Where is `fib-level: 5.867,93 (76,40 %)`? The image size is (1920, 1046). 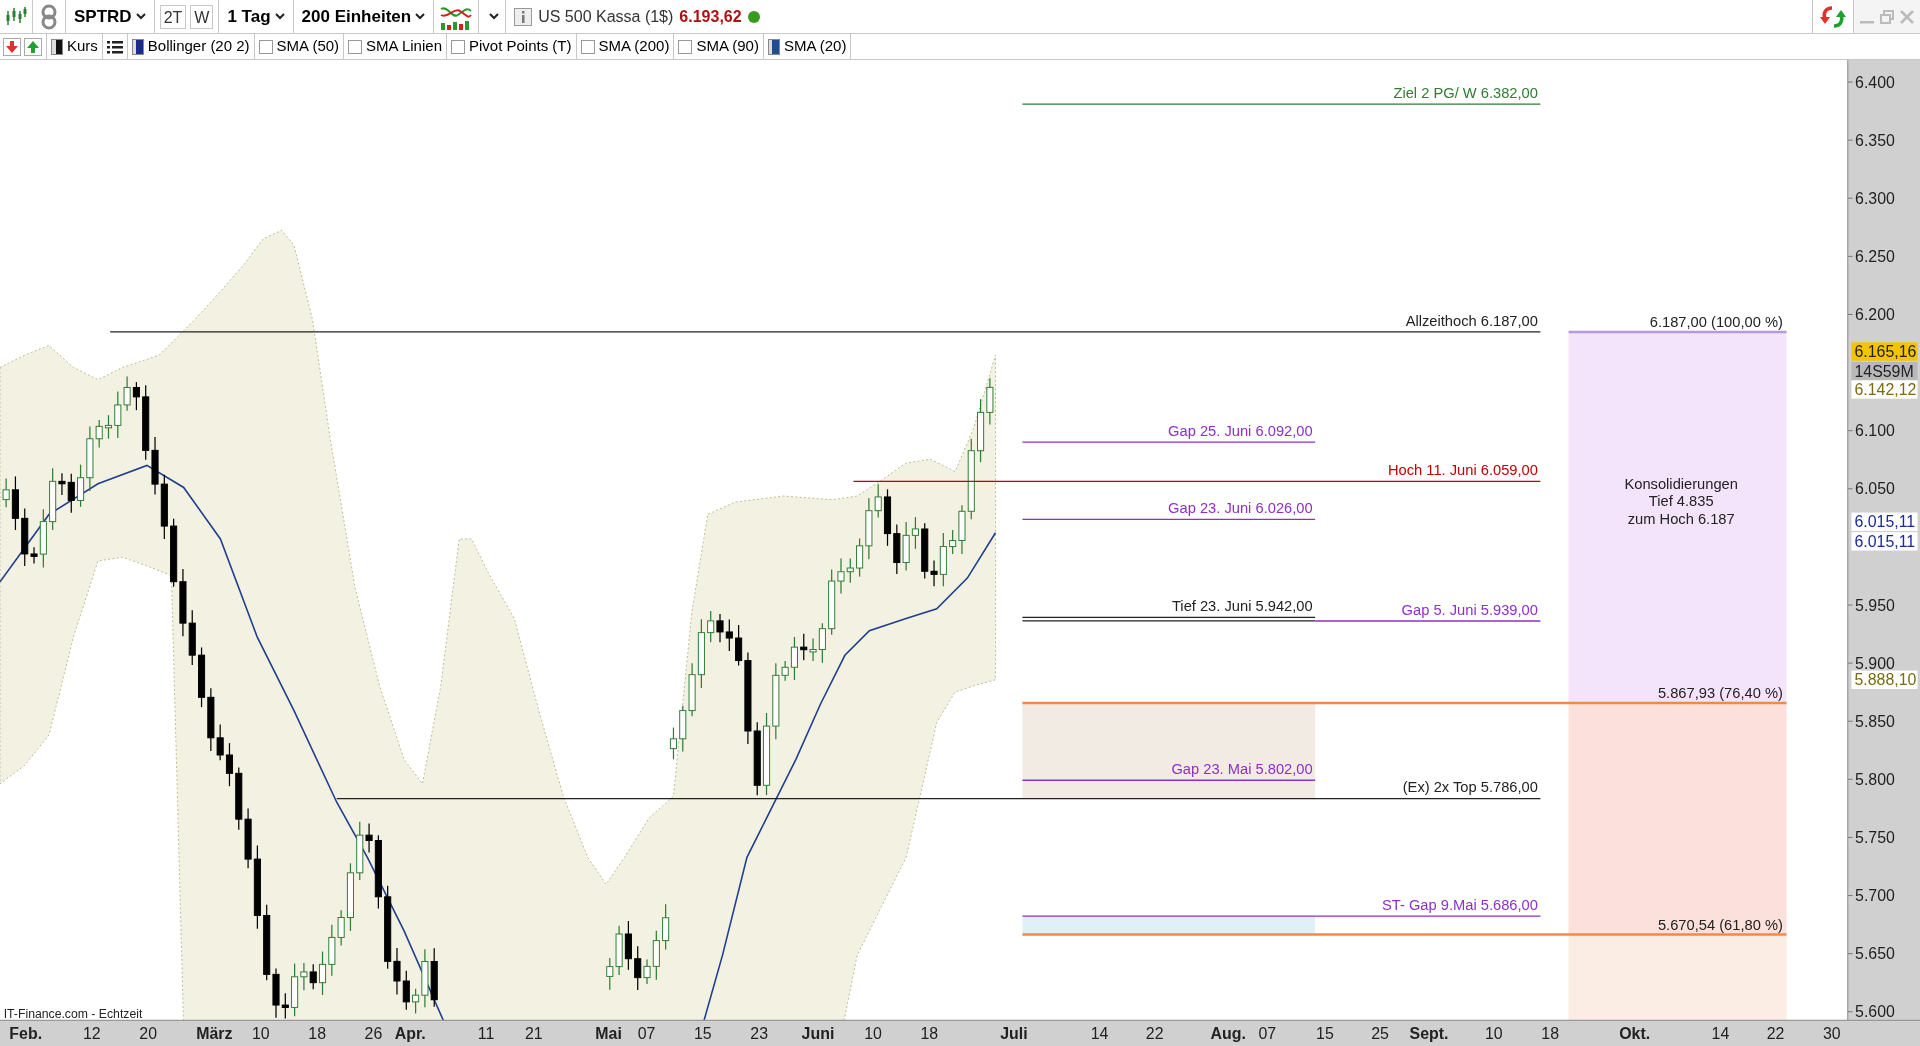
fib-level: 5.867,93 (76,40 %) is located at coordinates (1404, 695).